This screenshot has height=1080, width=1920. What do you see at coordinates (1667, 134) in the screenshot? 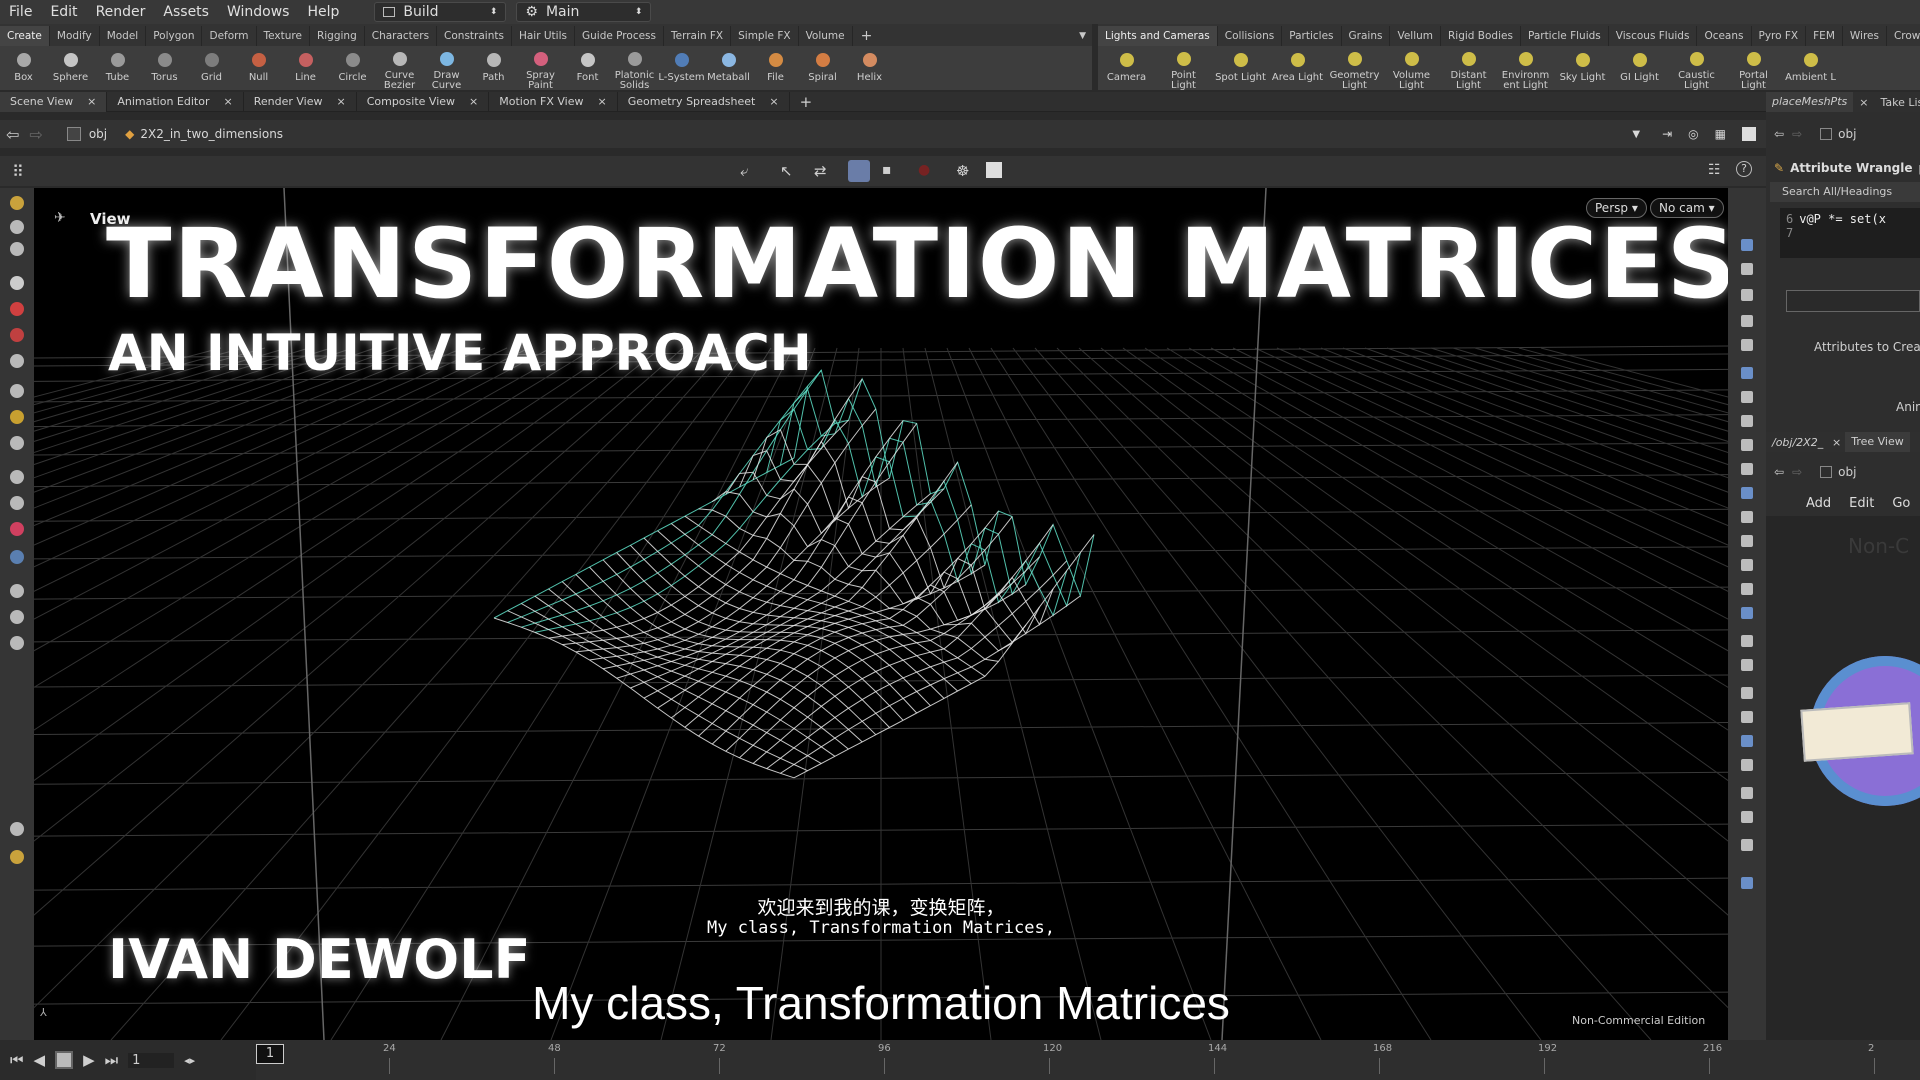
I see `pin-icon: ⇥` at bounding box center [1667, 134].